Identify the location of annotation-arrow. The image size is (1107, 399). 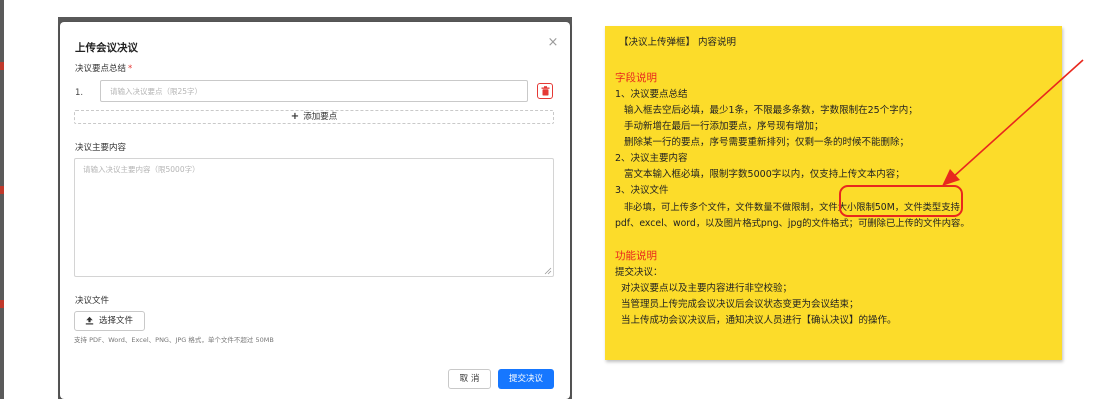
(1013, 122).